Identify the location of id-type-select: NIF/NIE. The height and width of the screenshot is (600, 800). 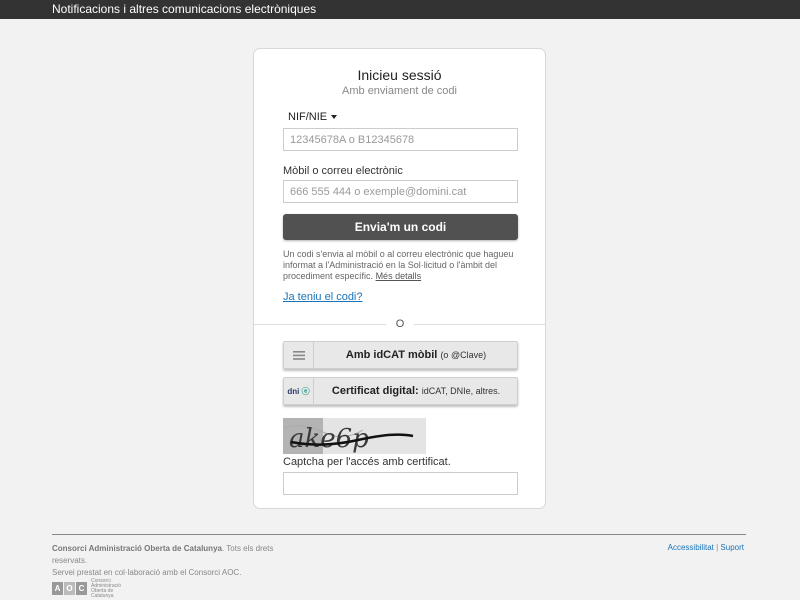
(313, 117).